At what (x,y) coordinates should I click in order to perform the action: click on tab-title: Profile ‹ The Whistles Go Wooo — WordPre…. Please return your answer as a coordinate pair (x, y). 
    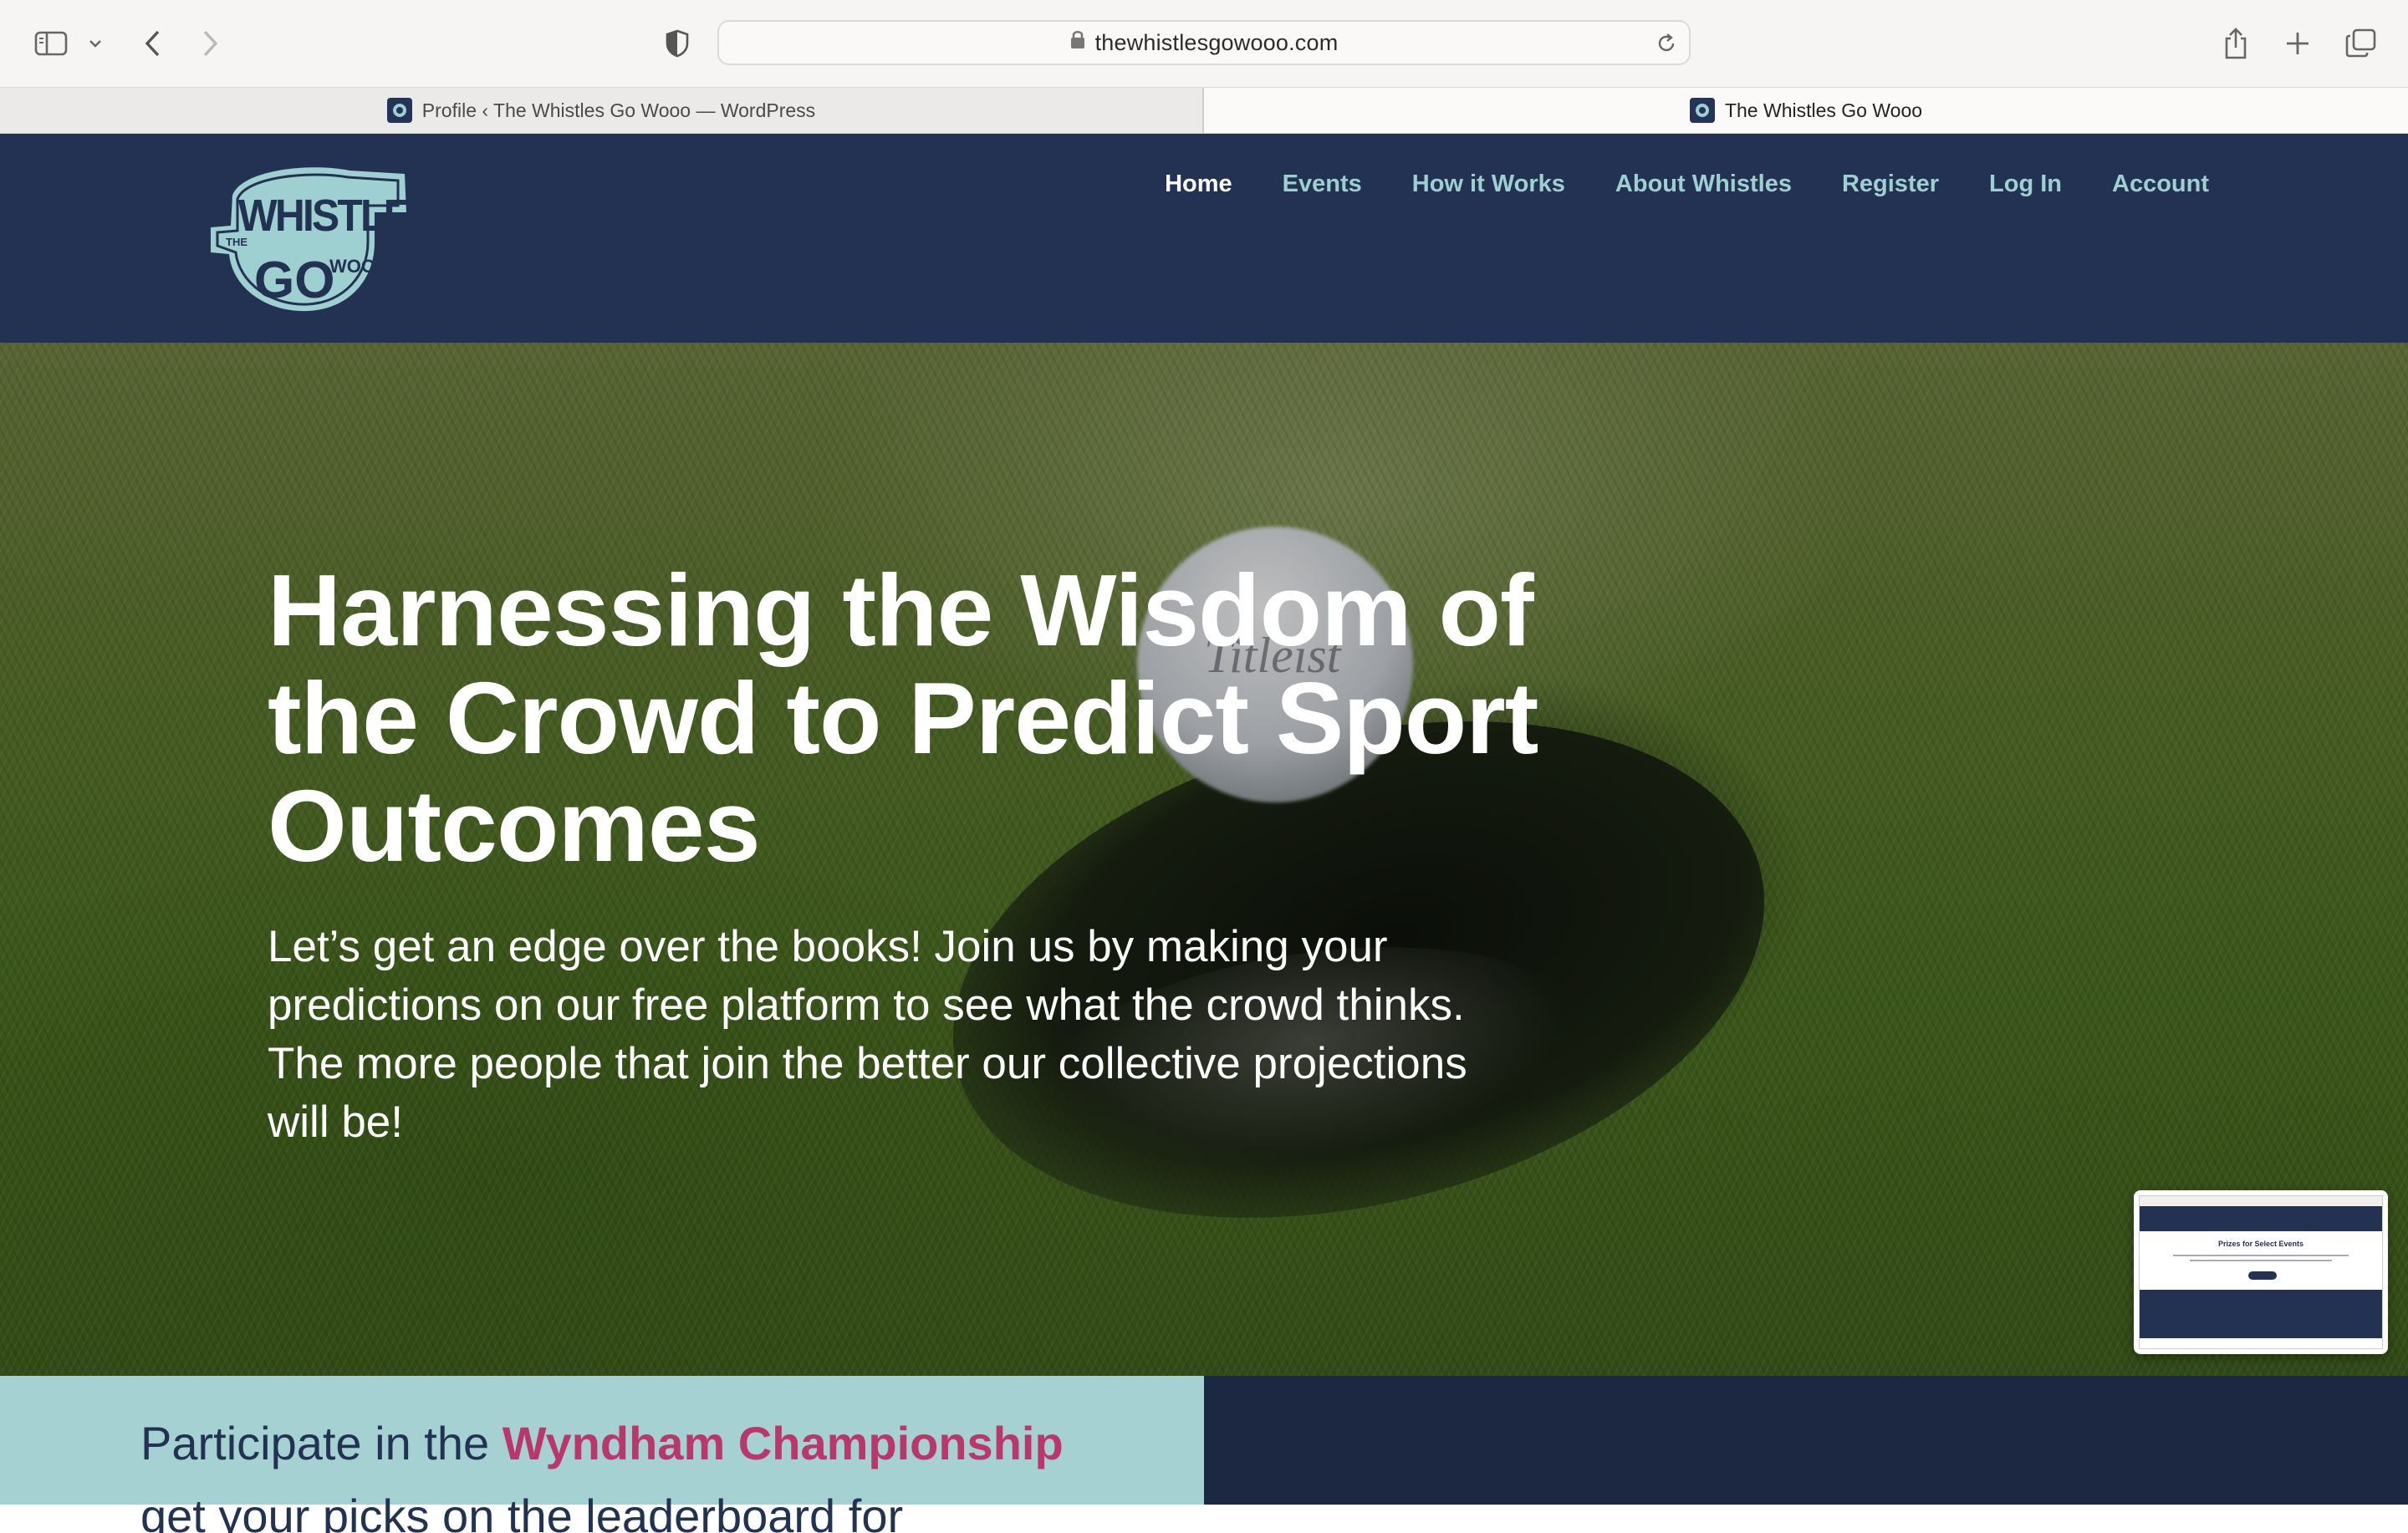
    Looking at the image, I should click on (619, 110).